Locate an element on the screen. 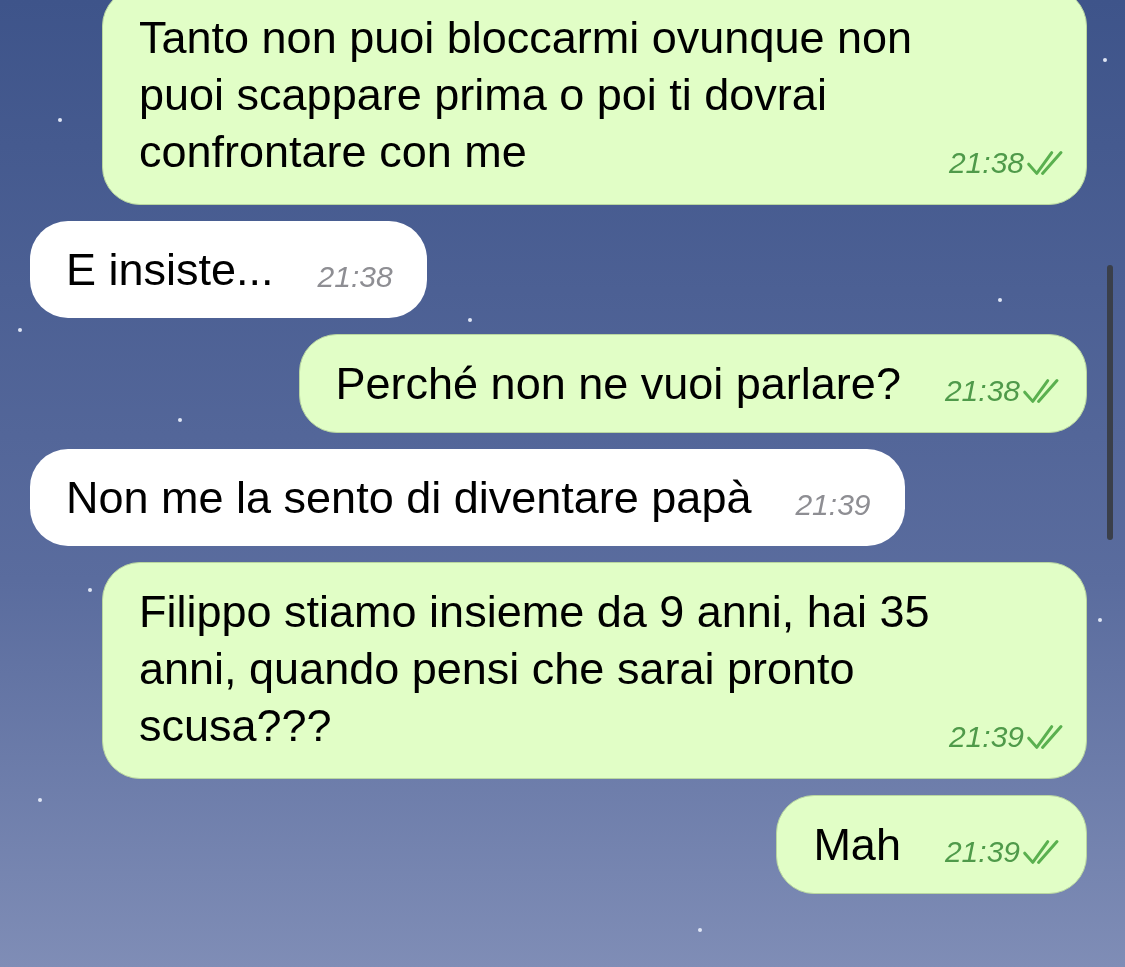  message-text: Perché non ne vuoi parlare? is located at coordinates (618, 384).